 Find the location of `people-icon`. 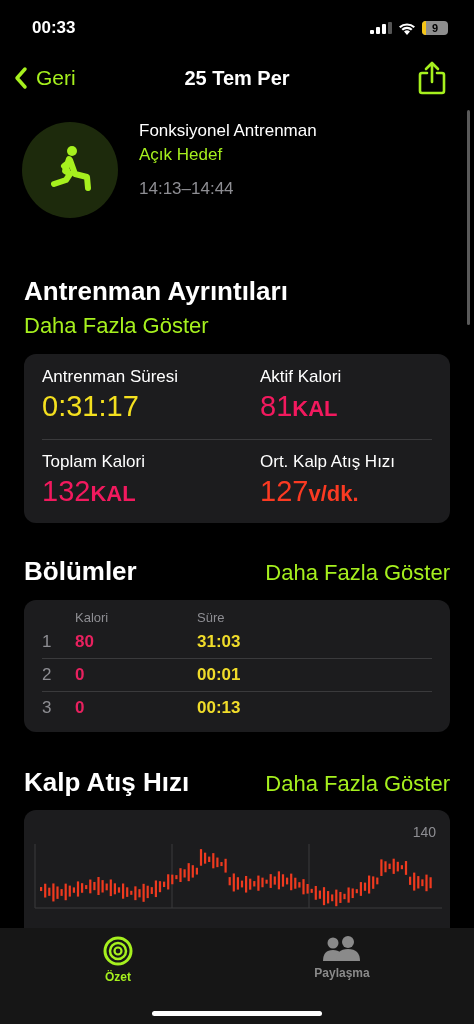

people-icon is located at coordinates (342, 949).